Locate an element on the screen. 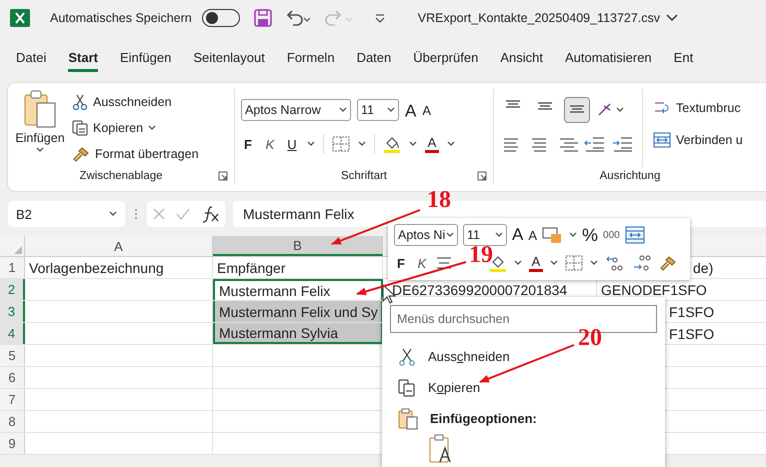 Image resolution: width=766 pixels, height=467 pixels. cell-text: GENODEF1SFO is located at coordinates (654, 290).